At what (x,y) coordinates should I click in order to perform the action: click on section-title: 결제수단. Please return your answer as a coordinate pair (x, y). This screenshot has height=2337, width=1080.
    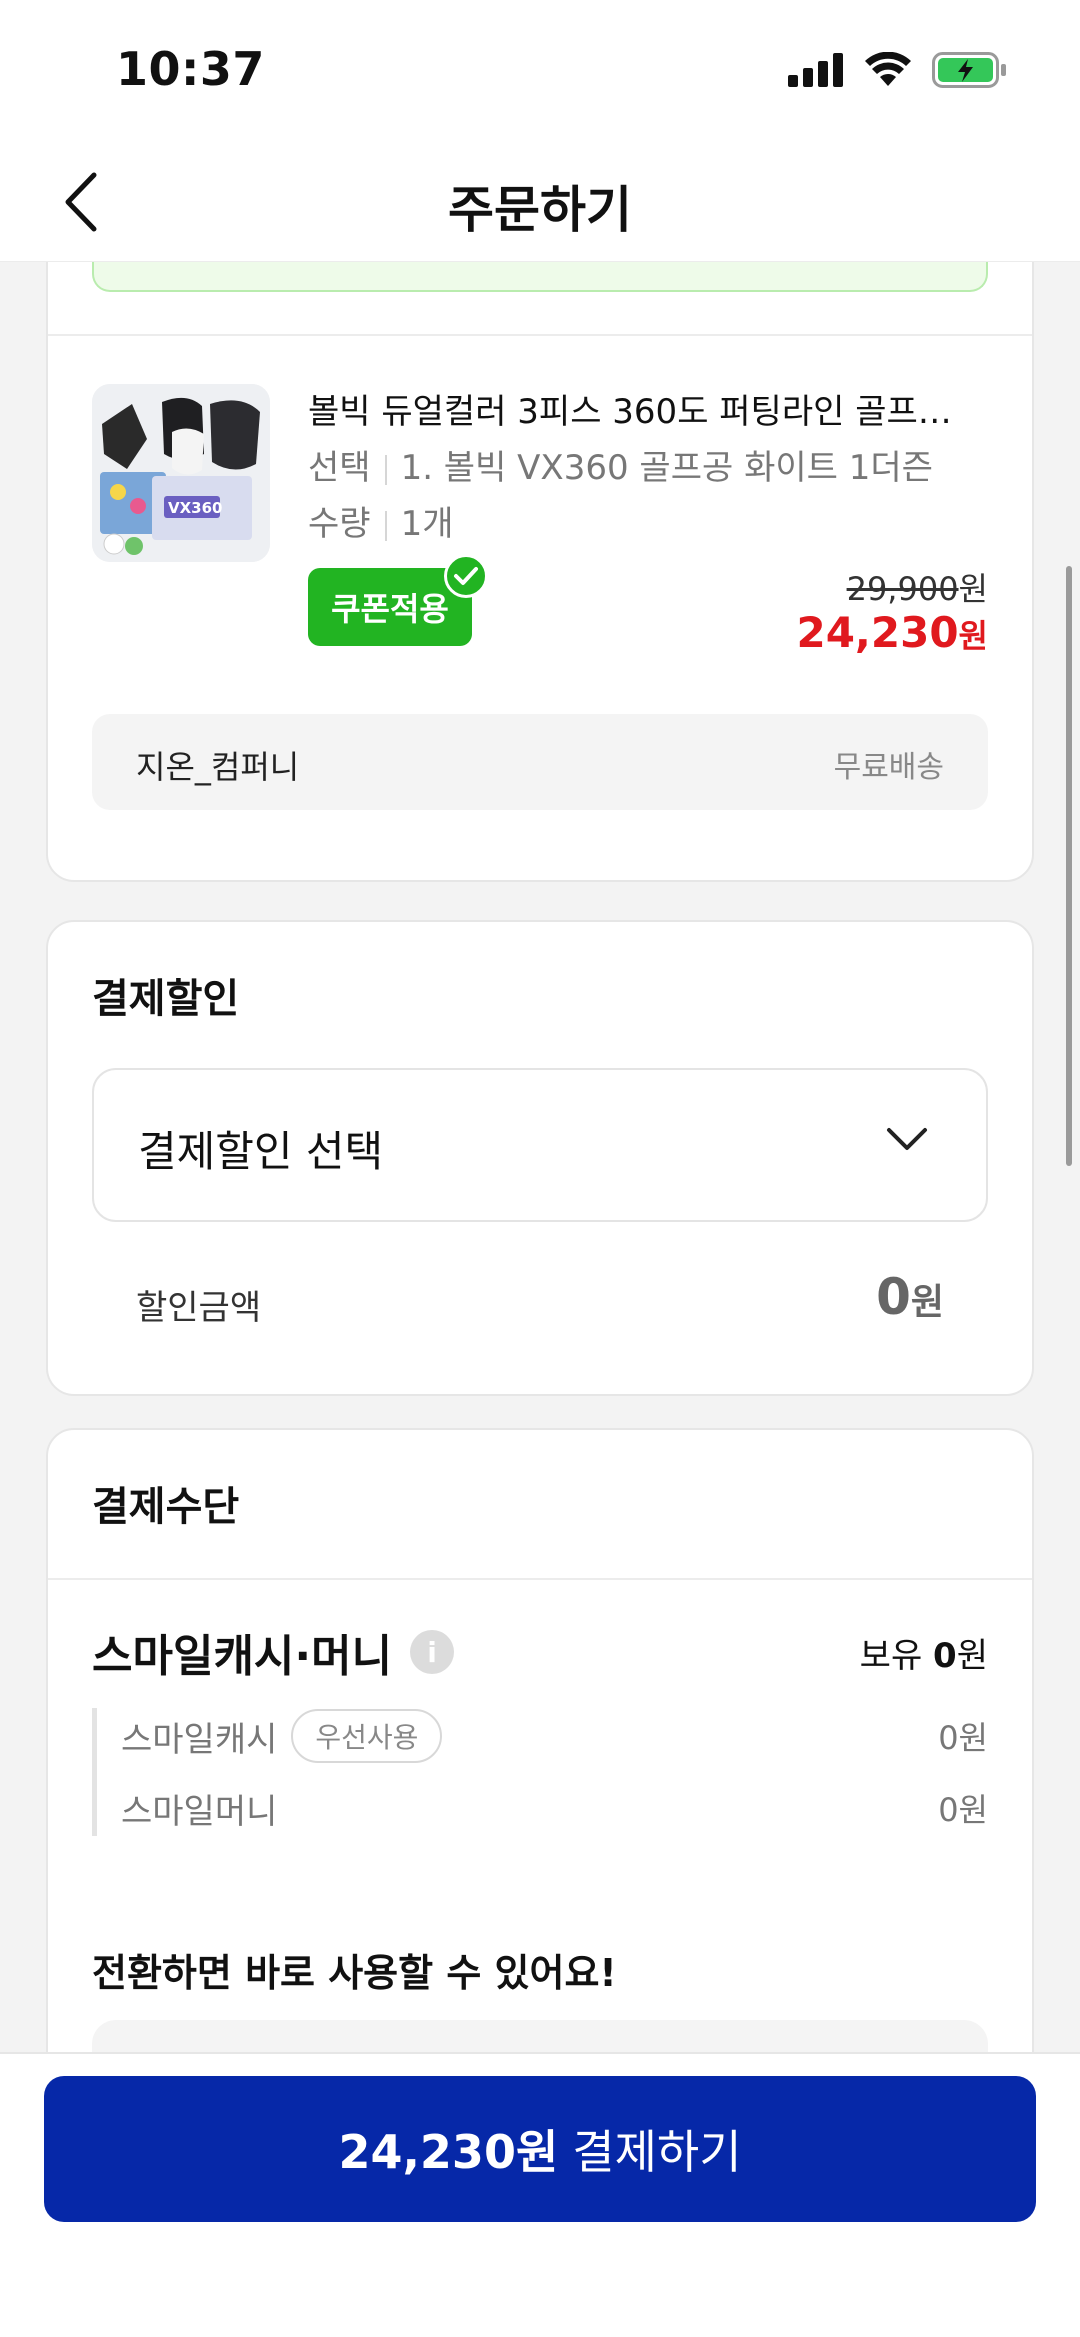
    Looking at the image, I should click on (166, 1507).